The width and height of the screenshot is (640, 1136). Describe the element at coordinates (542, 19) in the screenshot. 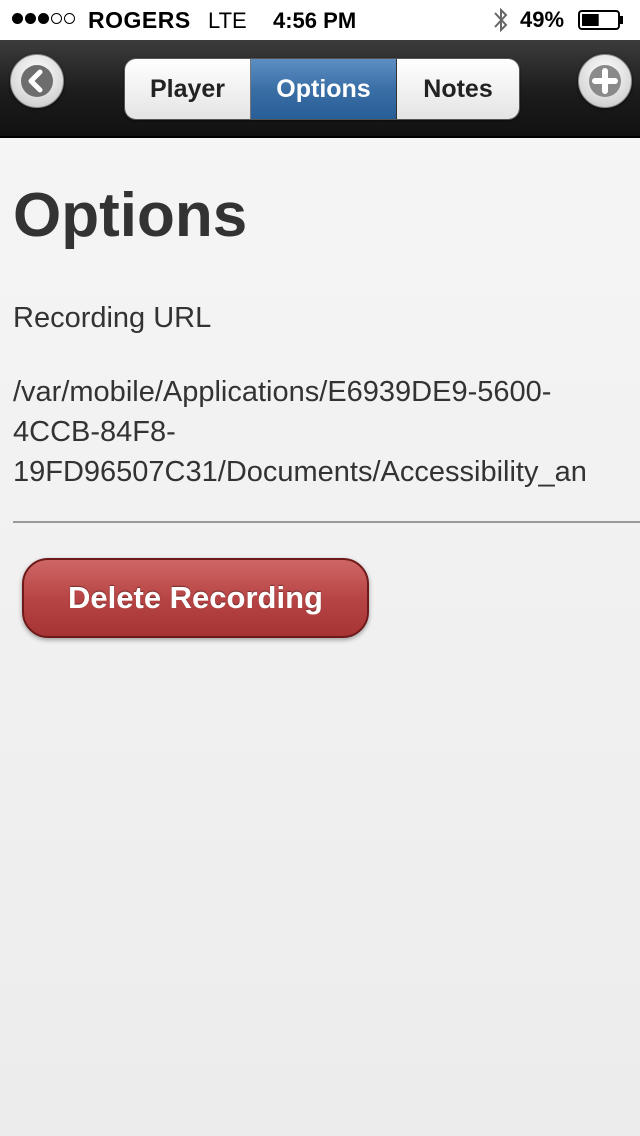

I see `battery-percent: 49%` at that location.